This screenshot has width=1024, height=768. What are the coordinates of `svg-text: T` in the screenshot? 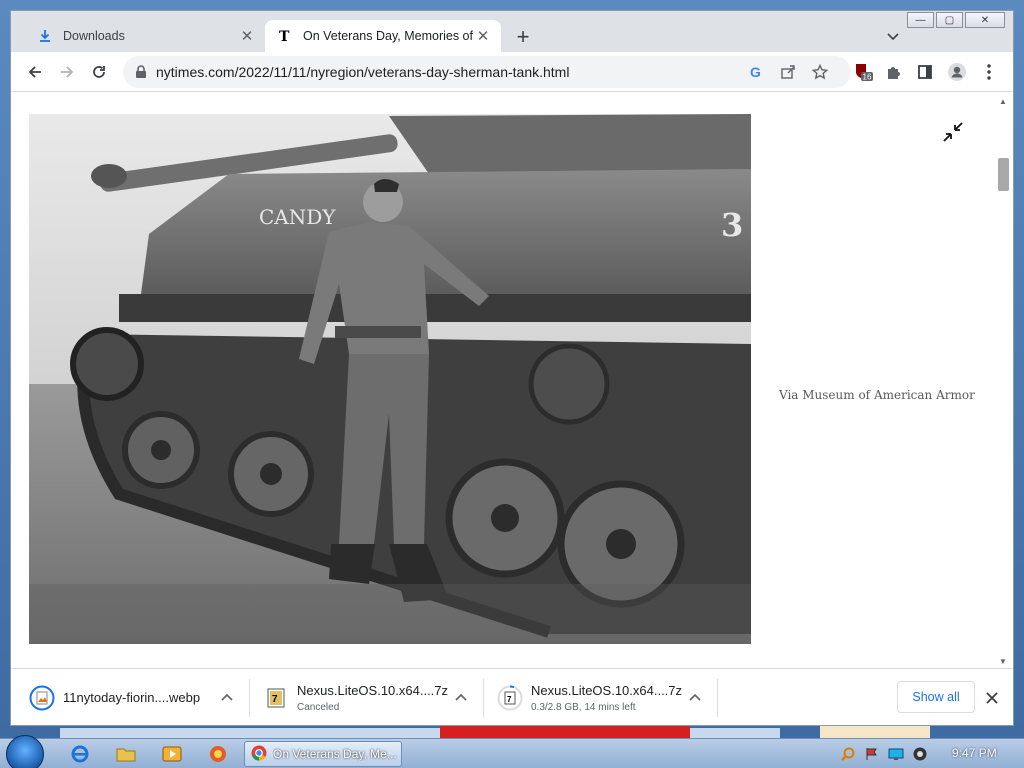 It's located at (284, 36).